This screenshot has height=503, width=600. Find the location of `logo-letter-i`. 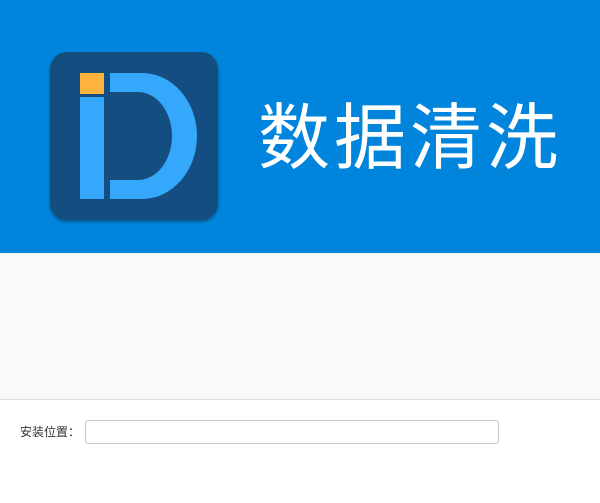

logo-letter-i is located at coordinates (92, 148).